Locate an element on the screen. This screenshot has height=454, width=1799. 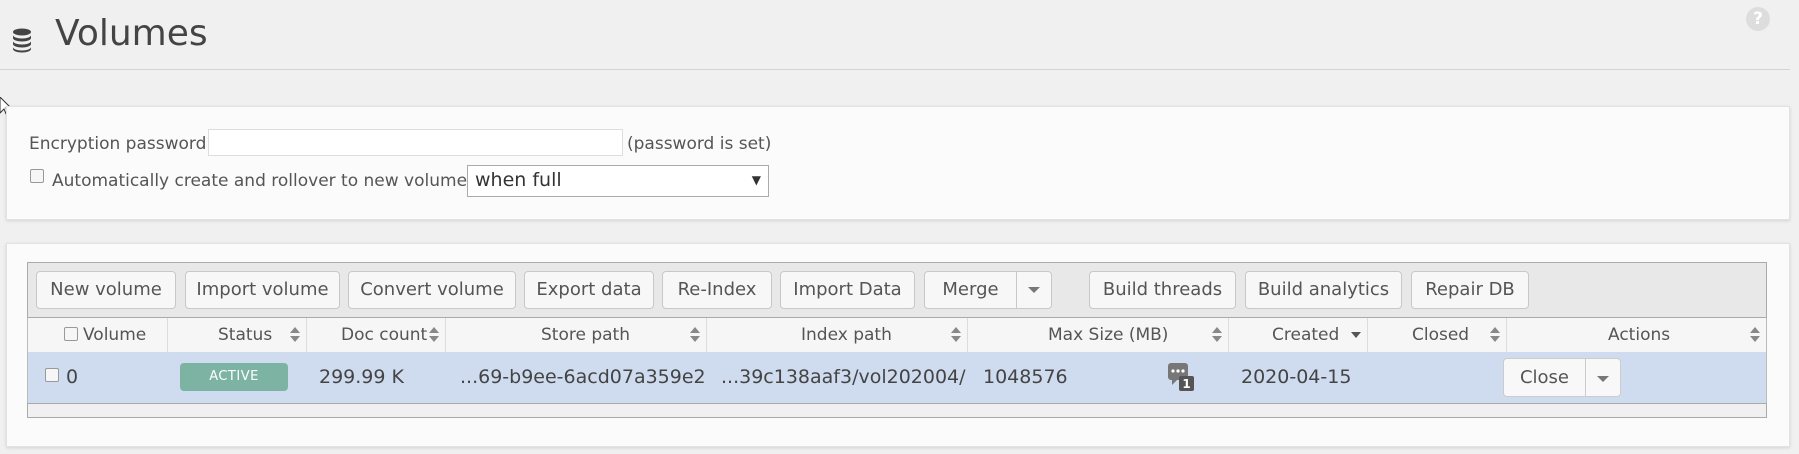
export-data-button: Export data is located at coordinates (589, 290).